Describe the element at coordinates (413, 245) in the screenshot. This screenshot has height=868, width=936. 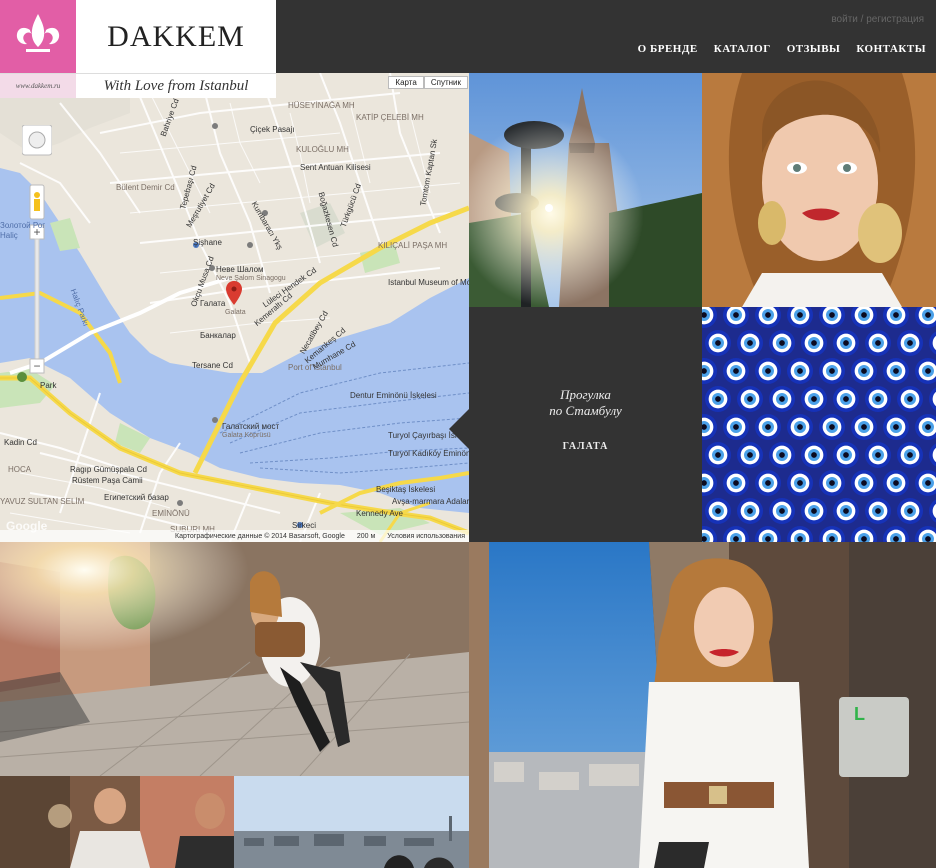
I see `map-label: KILIÇALİ PAŞA MH` at that location.